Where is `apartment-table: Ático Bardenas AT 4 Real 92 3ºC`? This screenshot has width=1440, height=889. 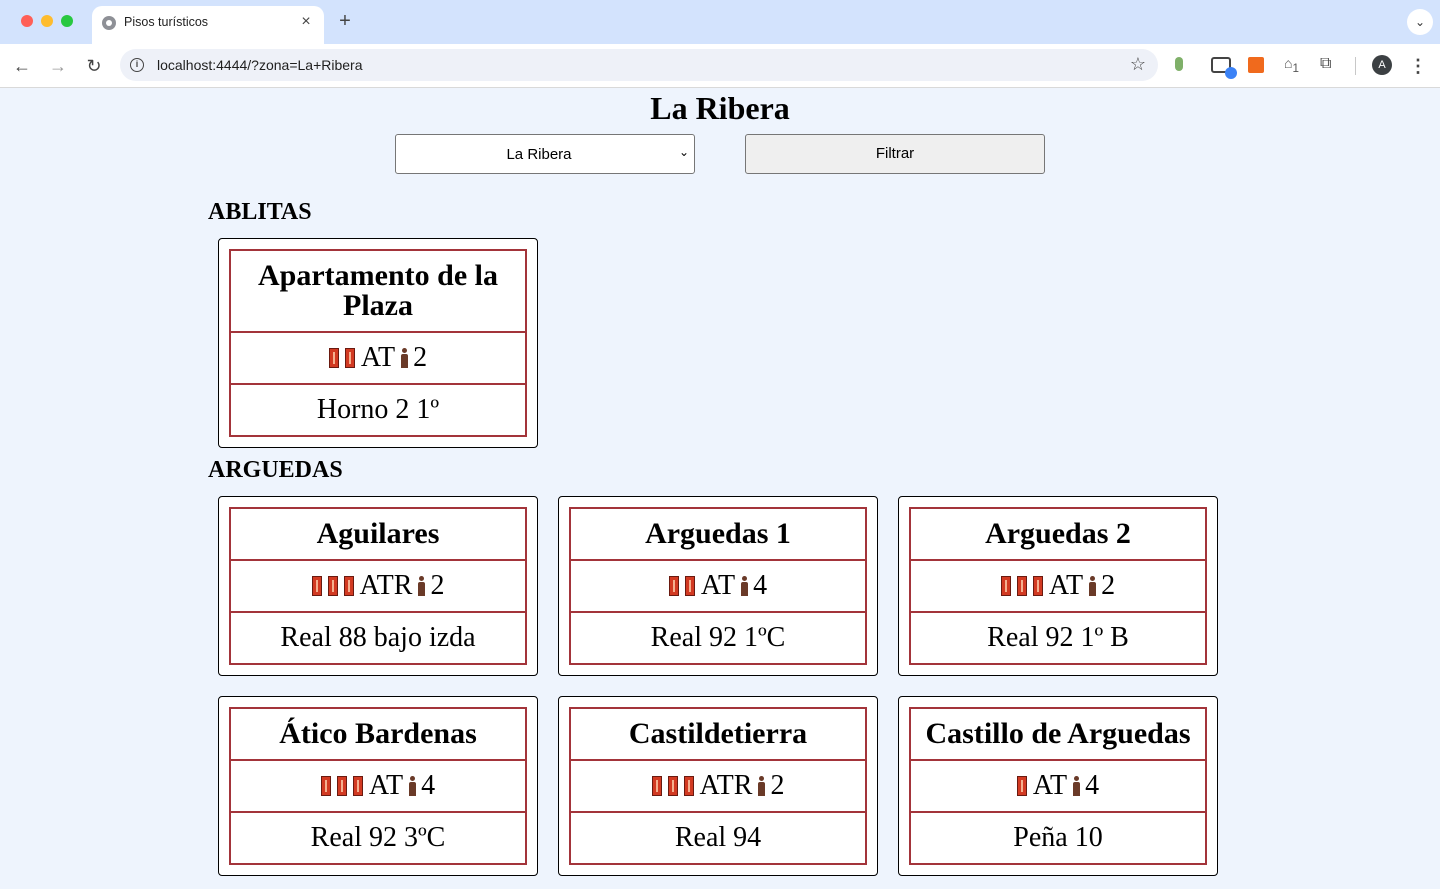 apartment-table: Ático Bardenas AT 4 Real 92 3ºC is located at coordinates (378, 786).